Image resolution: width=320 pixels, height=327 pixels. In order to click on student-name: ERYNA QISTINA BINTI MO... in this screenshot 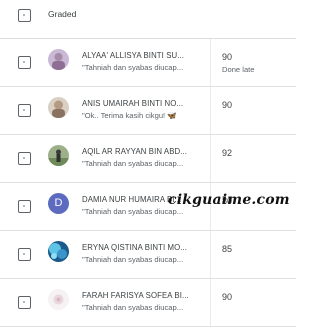, I will do `click(144, 247)`.